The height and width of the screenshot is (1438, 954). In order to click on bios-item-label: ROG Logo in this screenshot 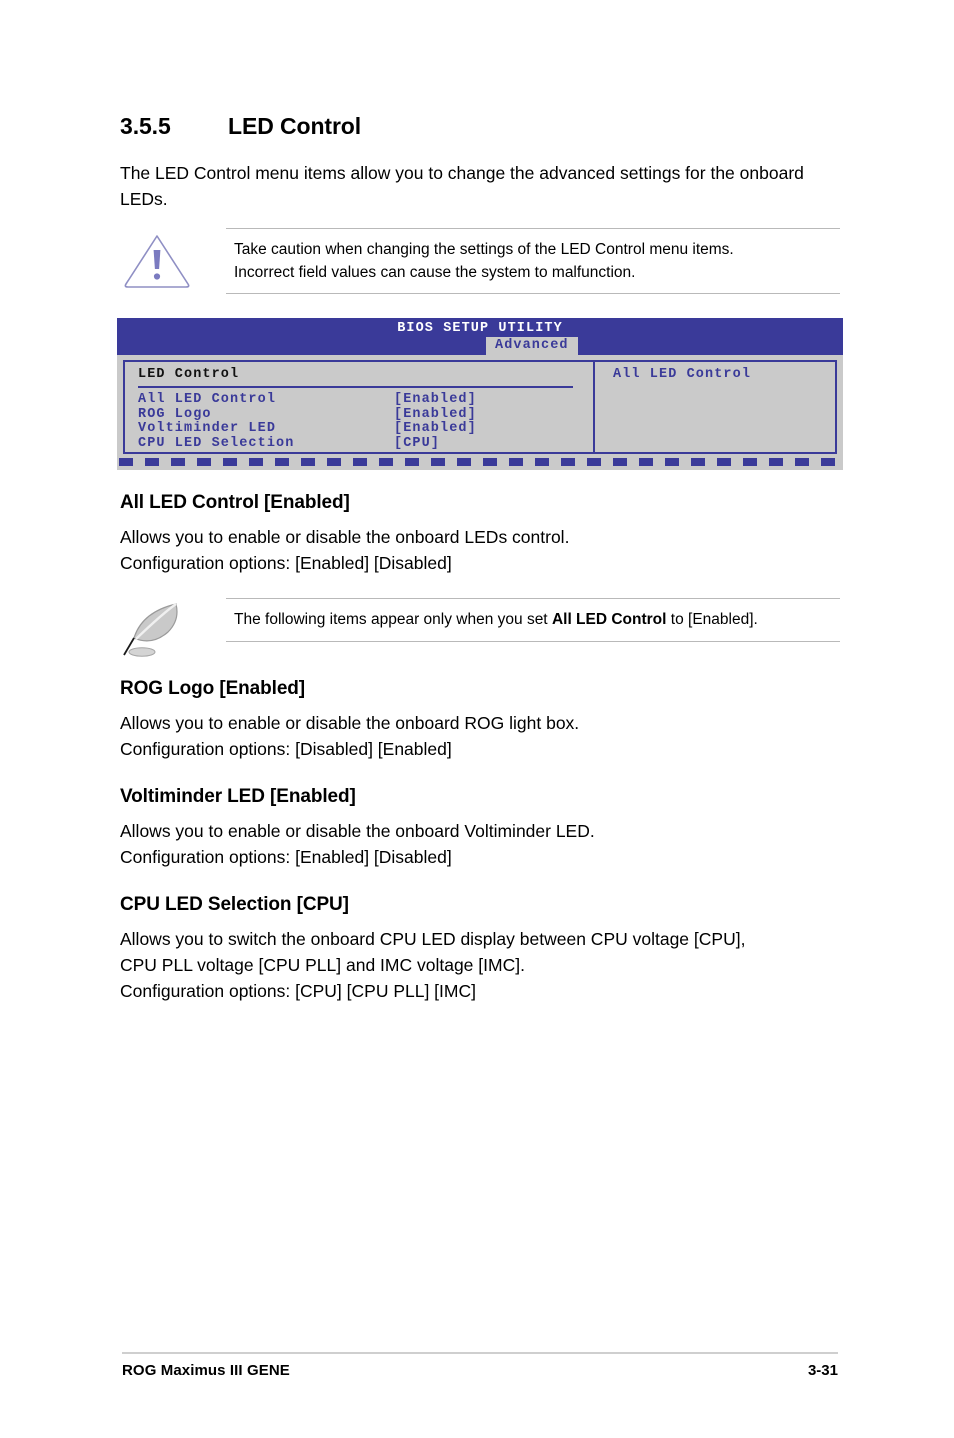, I will do `click(175, 414)`.